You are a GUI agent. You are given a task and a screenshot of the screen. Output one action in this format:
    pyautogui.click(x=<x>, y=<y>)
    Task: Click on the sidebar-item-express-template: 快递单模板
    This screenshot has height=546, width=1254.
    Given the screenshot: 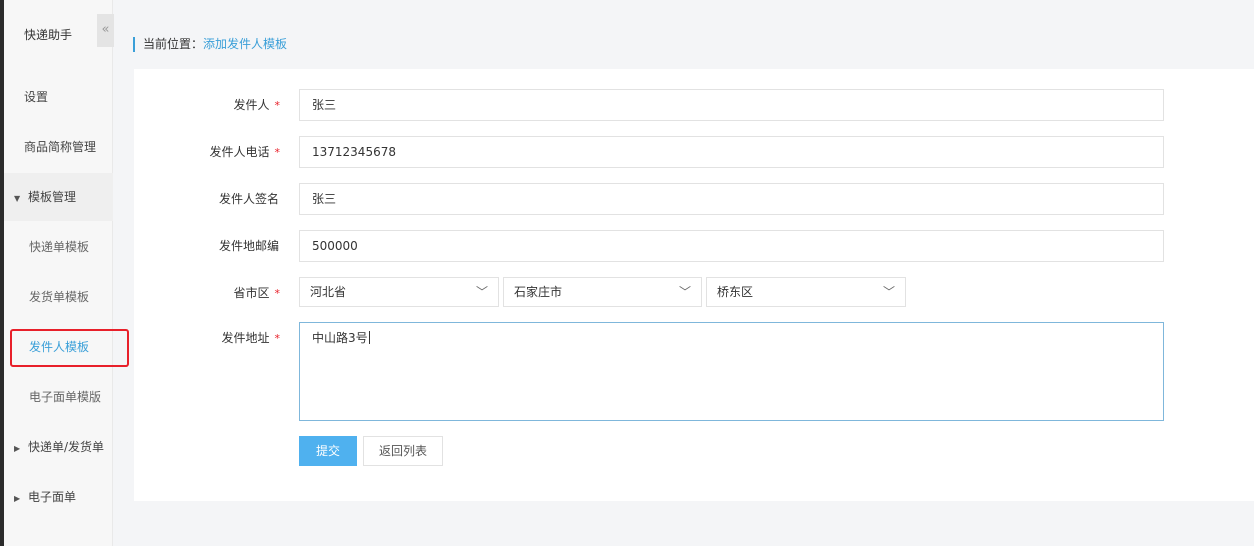 What is the action you would take?
    pyautogui.click(x=58, y=247)
    